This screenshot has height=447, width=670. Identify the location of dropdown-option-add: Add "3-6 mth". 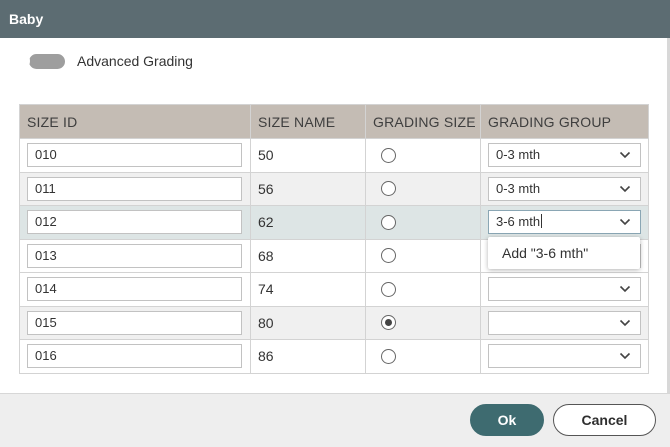
(545, 253).